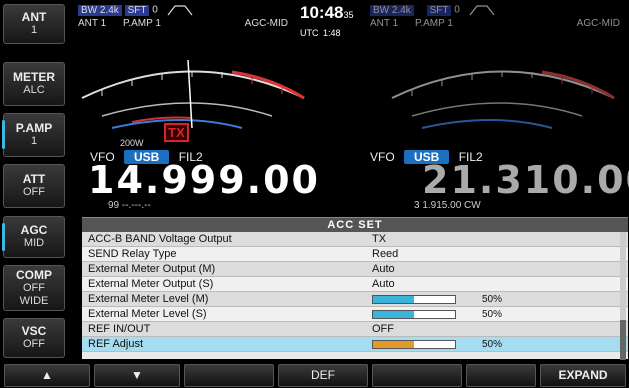 This screenshot has width=629, height=388. Describe the element at coordinates (132, 143) in the screenshot. I see `main-power: 200W` at that location.